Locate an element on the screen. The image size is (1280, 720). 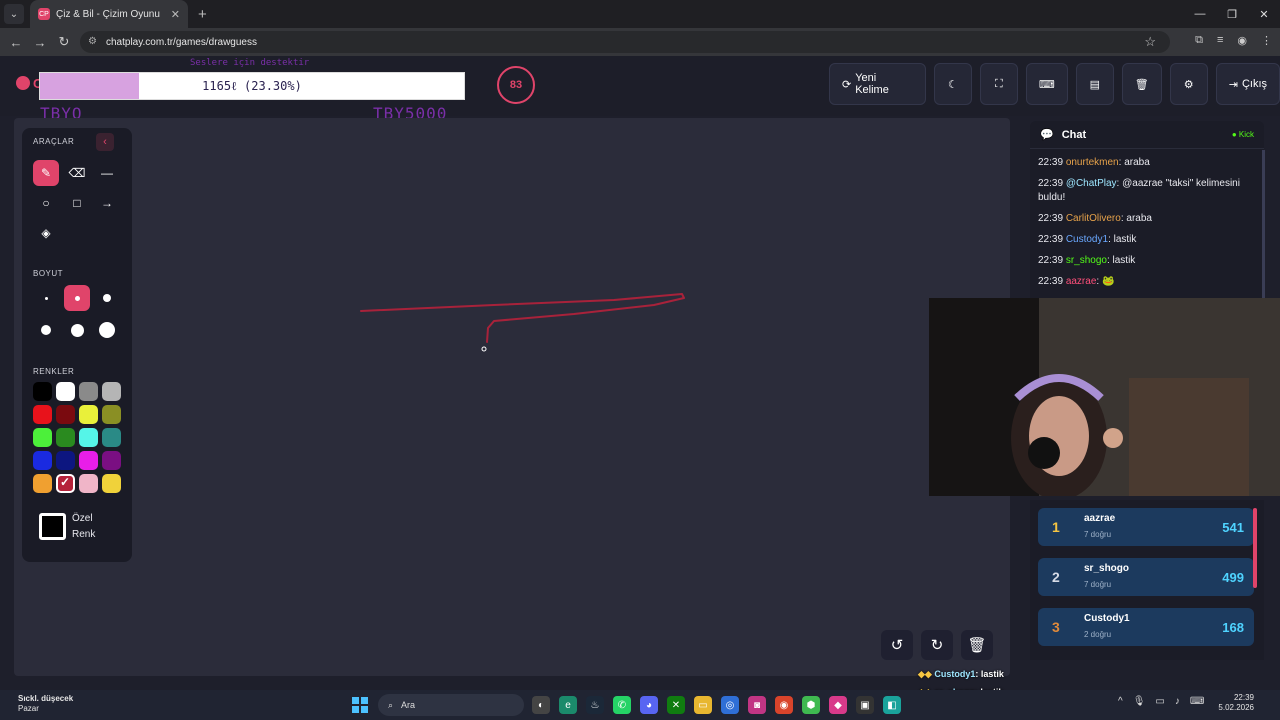
url-text: chatplay.com.tr/games/drawguess is located at coordinates (181, 42).